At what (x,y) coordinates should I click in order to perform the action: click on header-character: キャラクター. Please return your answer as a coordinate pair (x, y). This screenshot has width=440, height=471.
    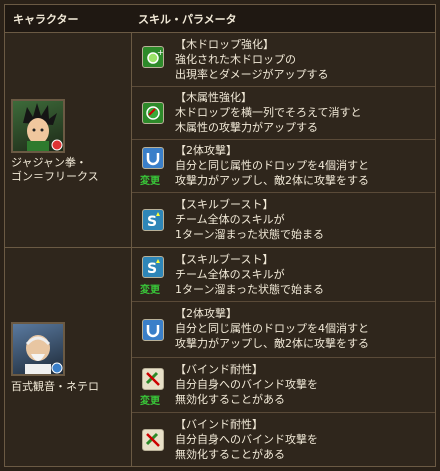
    Looking at the image, I should click on (46, 19).